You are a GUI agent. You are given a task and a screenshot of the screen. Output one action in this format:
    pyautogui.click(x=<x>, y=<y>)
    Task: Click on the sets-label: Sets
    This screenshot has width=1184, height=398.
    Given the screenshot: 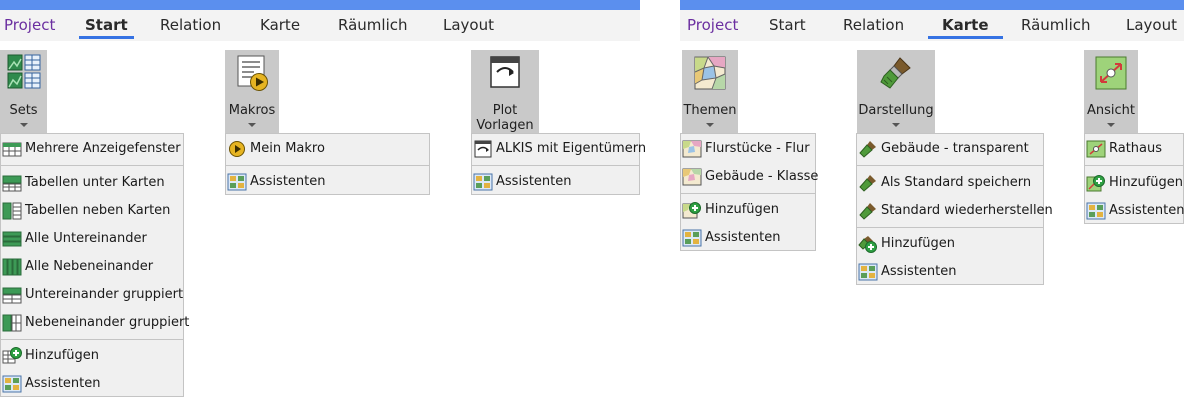 What is the action you would take?
    pyautogui.click(x=23, y=110)
    